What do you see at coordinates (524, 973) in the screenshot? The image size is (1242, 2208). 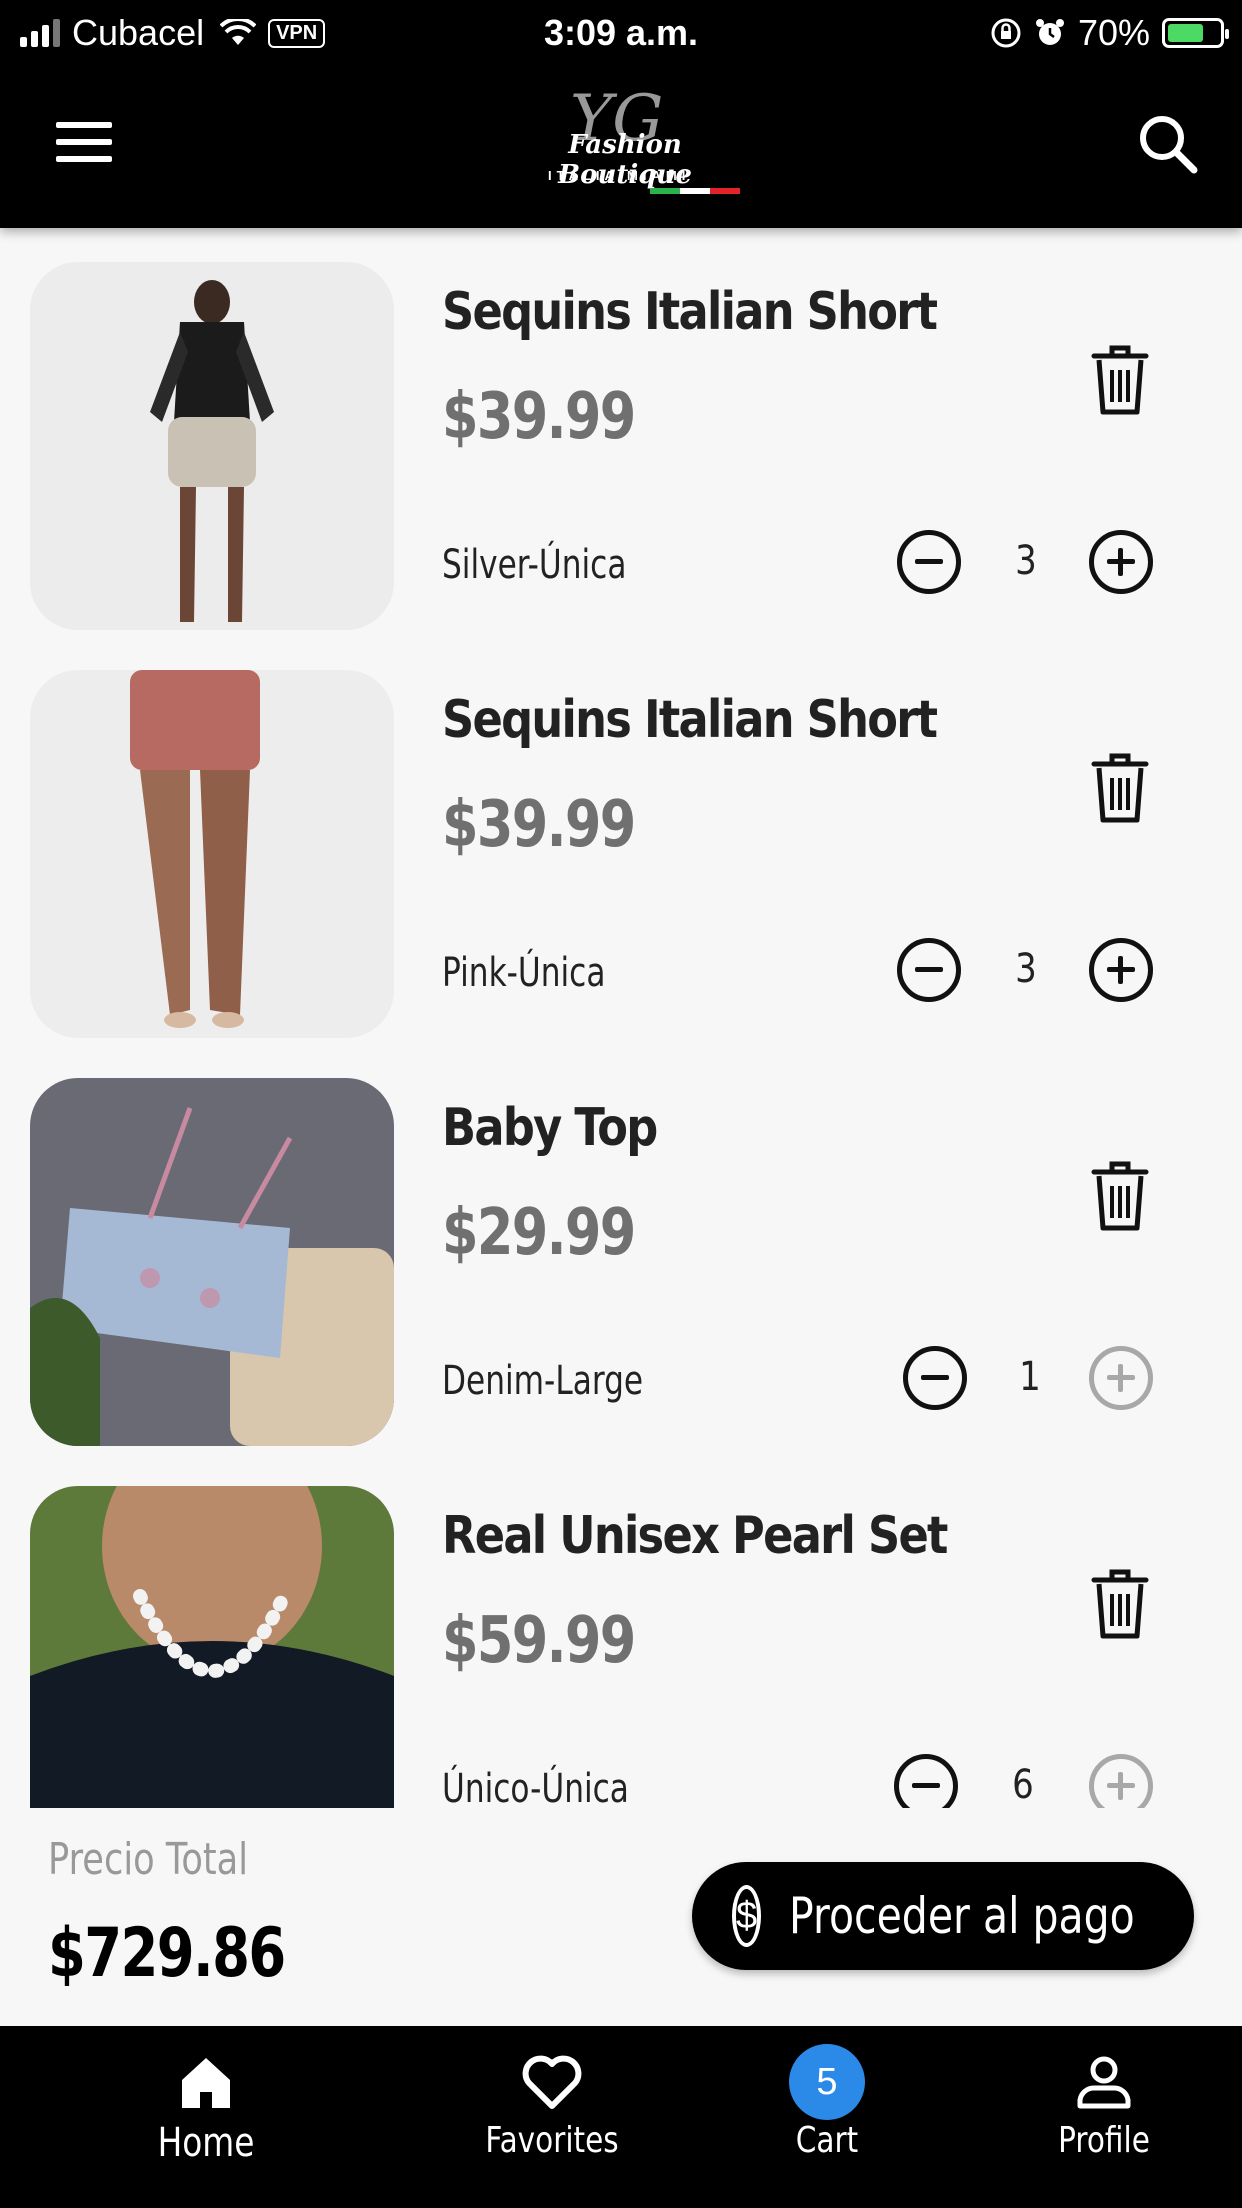 I see `product-variant: Pink-Única` at bounding box center [524, 973].